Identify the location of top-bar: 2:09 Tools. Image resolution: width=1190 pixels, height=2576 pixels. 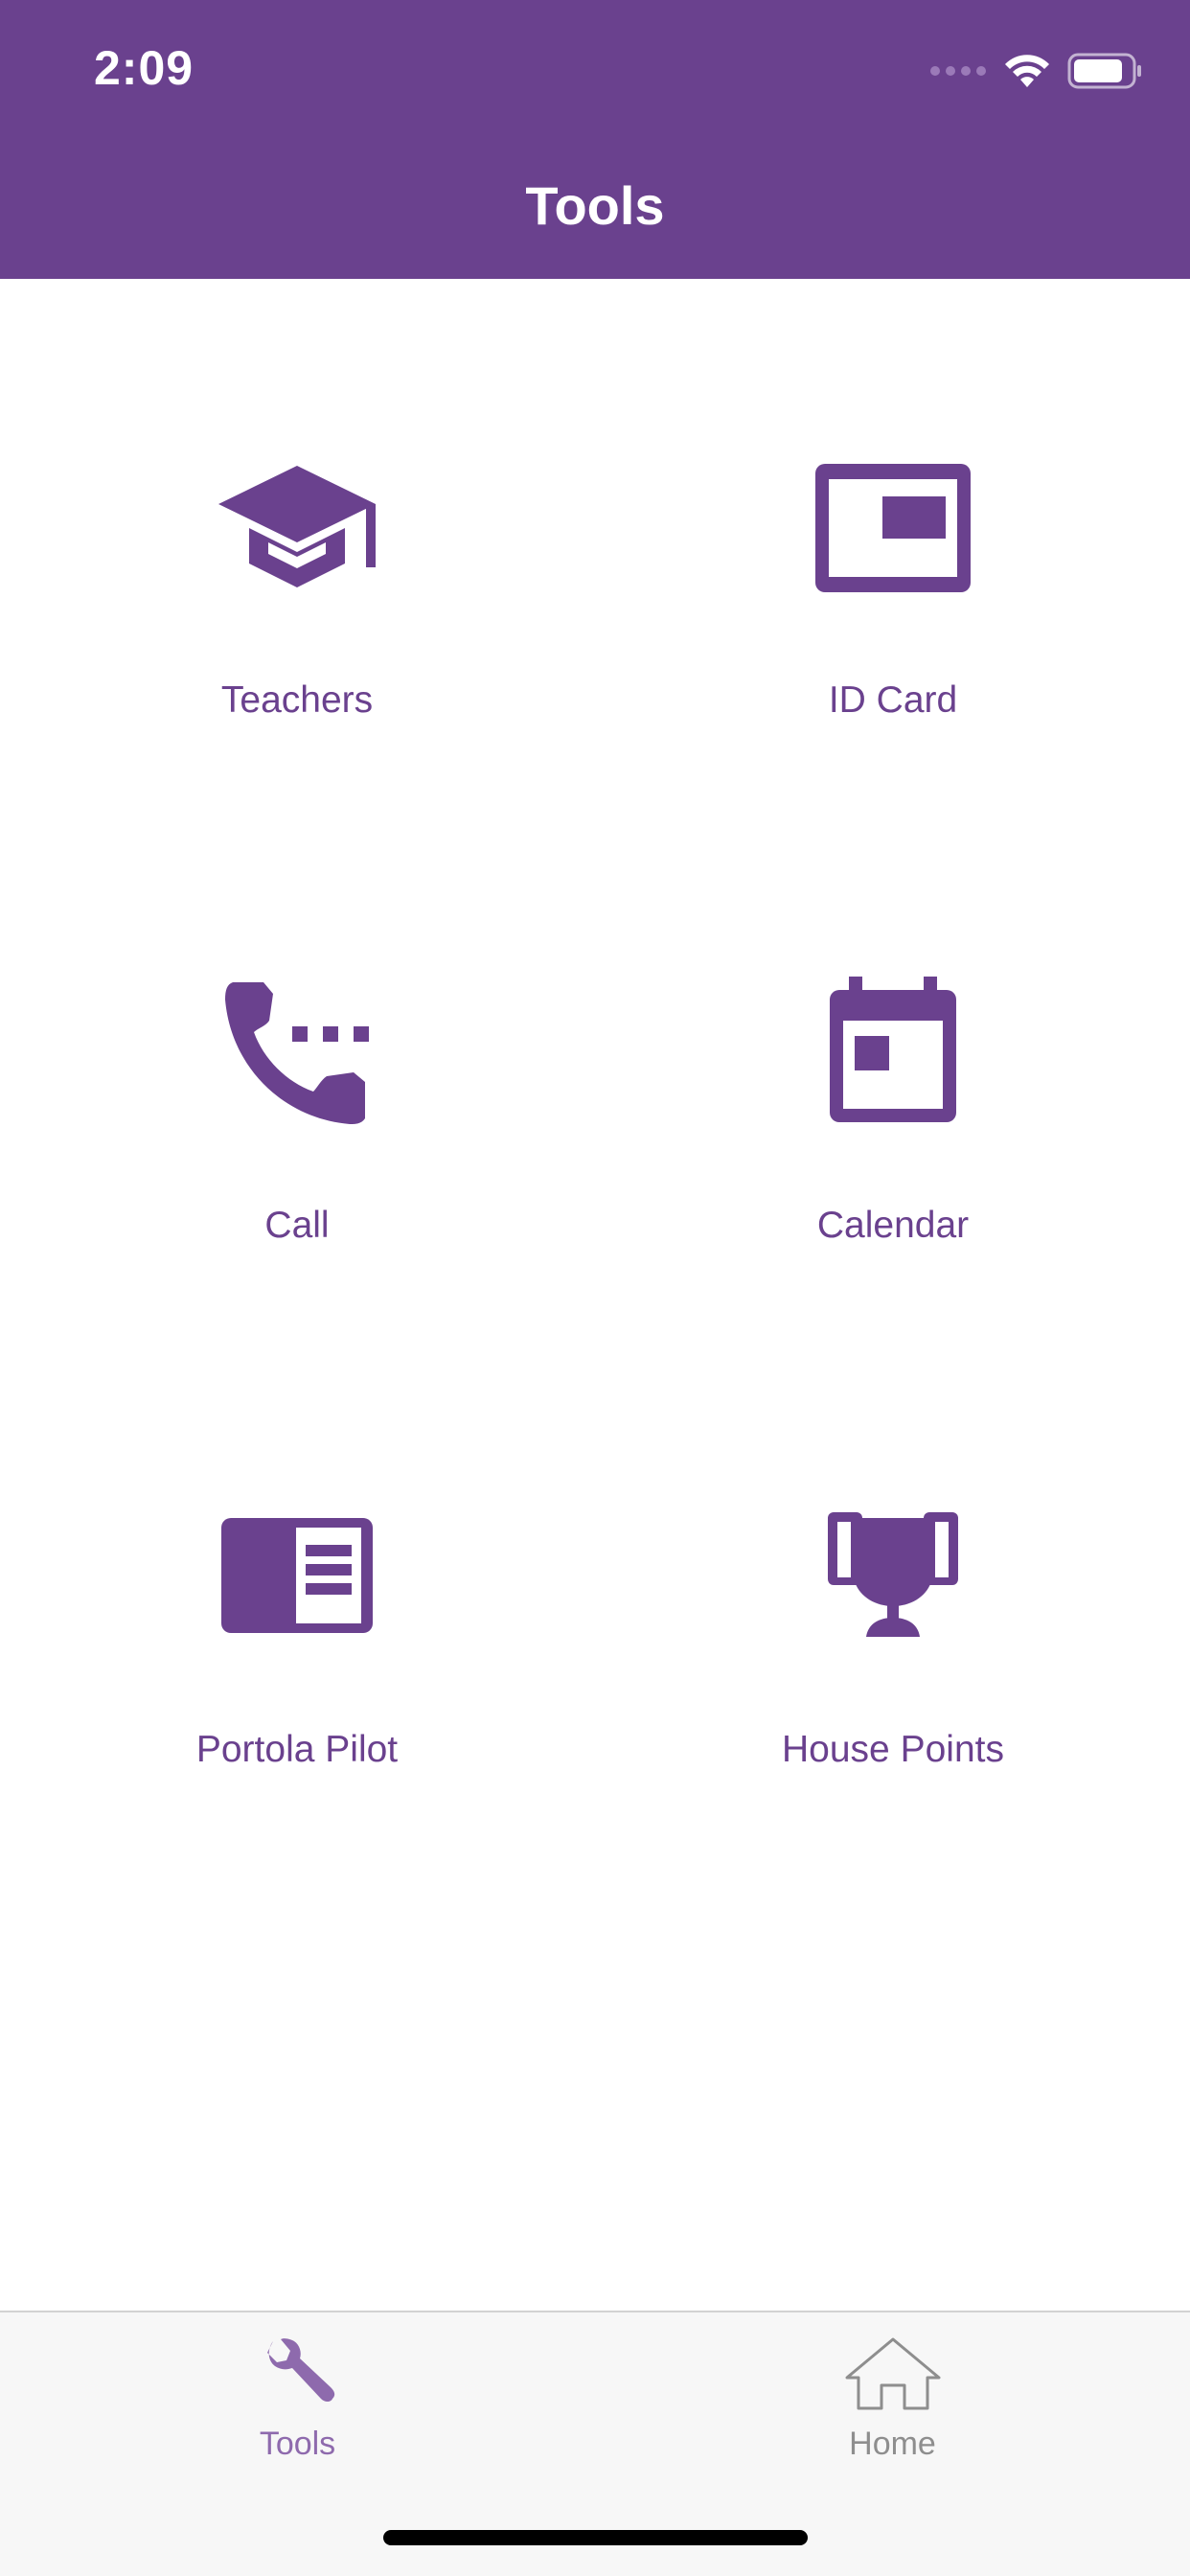
(595, 139).